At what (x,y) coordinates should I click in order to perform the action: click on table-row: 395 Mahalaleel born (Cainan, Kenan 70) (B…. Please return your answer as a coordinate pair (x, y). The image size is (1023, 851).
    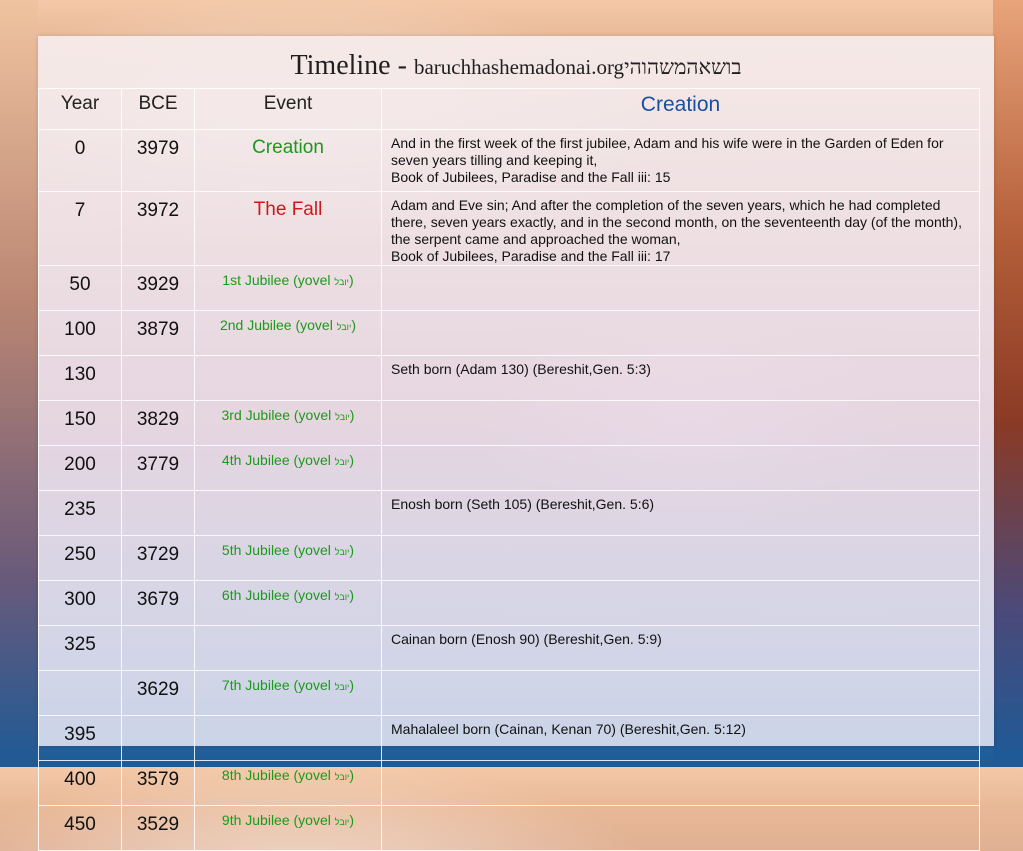
    Looking at the image, I should click on (509, 738).